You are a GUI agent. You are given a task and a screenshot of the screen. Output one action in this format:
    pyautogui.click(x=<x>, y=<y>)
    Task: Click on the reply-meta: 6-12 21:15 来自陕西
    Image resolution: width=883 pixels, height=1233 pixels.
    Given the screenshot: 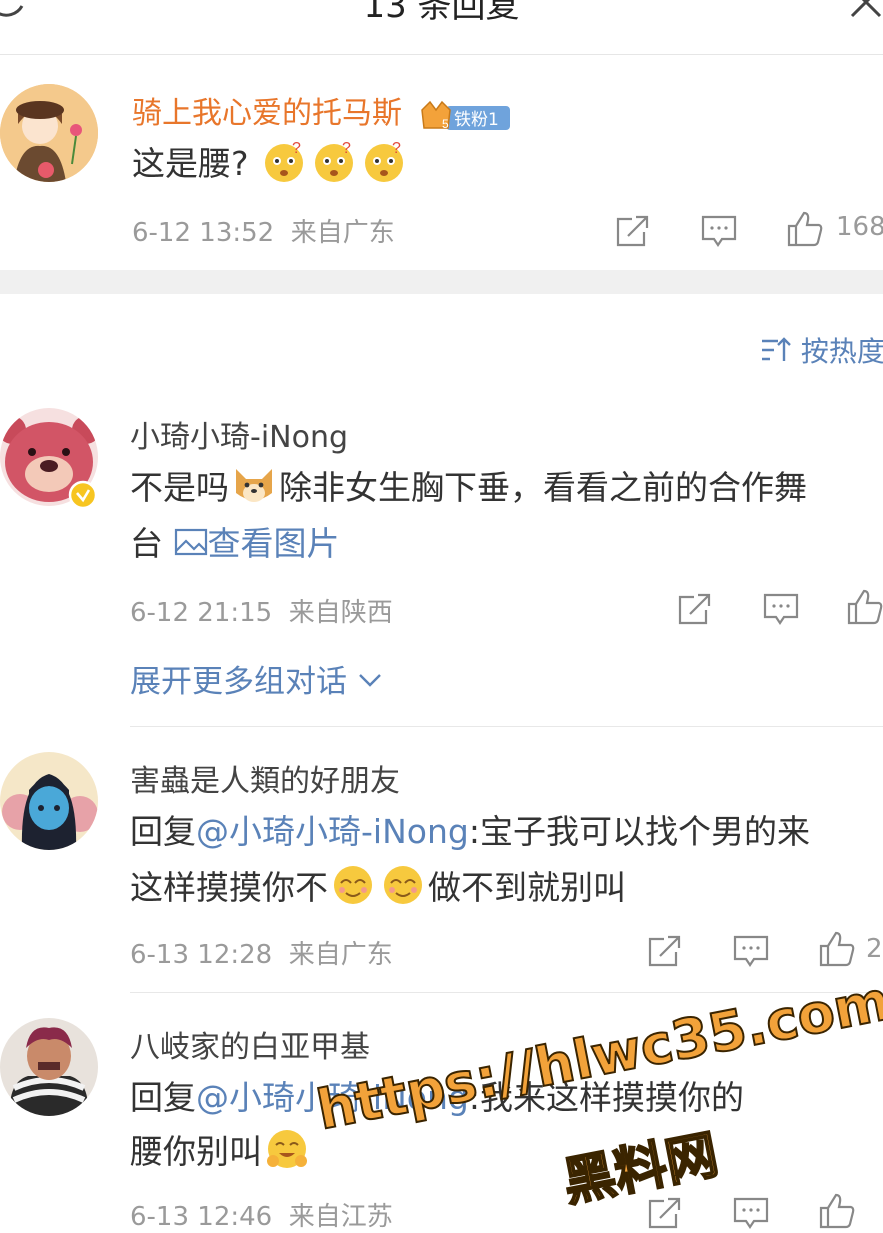 What is the action you would take?
    pyautogui.click(x=261, y=610)
    